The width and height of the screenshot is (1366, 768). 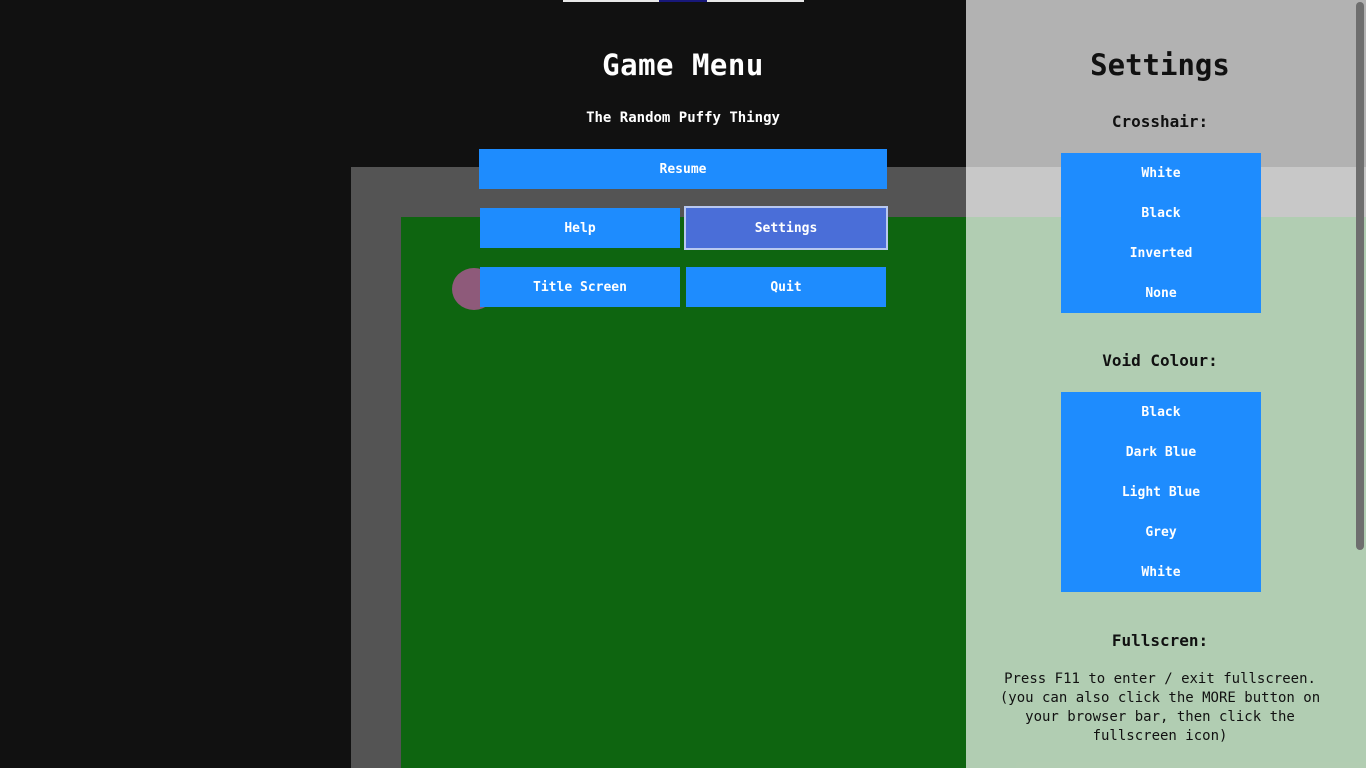 What do you see at coordinates (786, 287) in the screenshot?
I see `quit-button: Quit` at bounding box center [786, 287].